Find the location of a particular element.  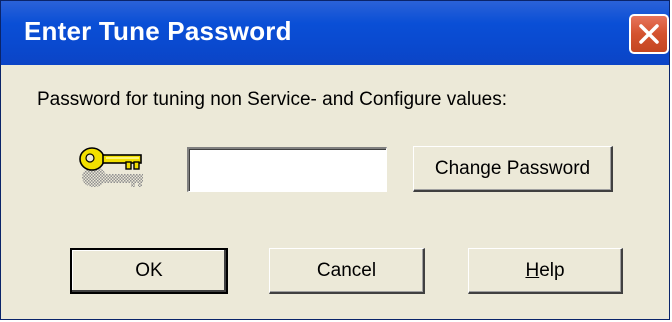

help-button: Help is located at coordinates (545, 271).